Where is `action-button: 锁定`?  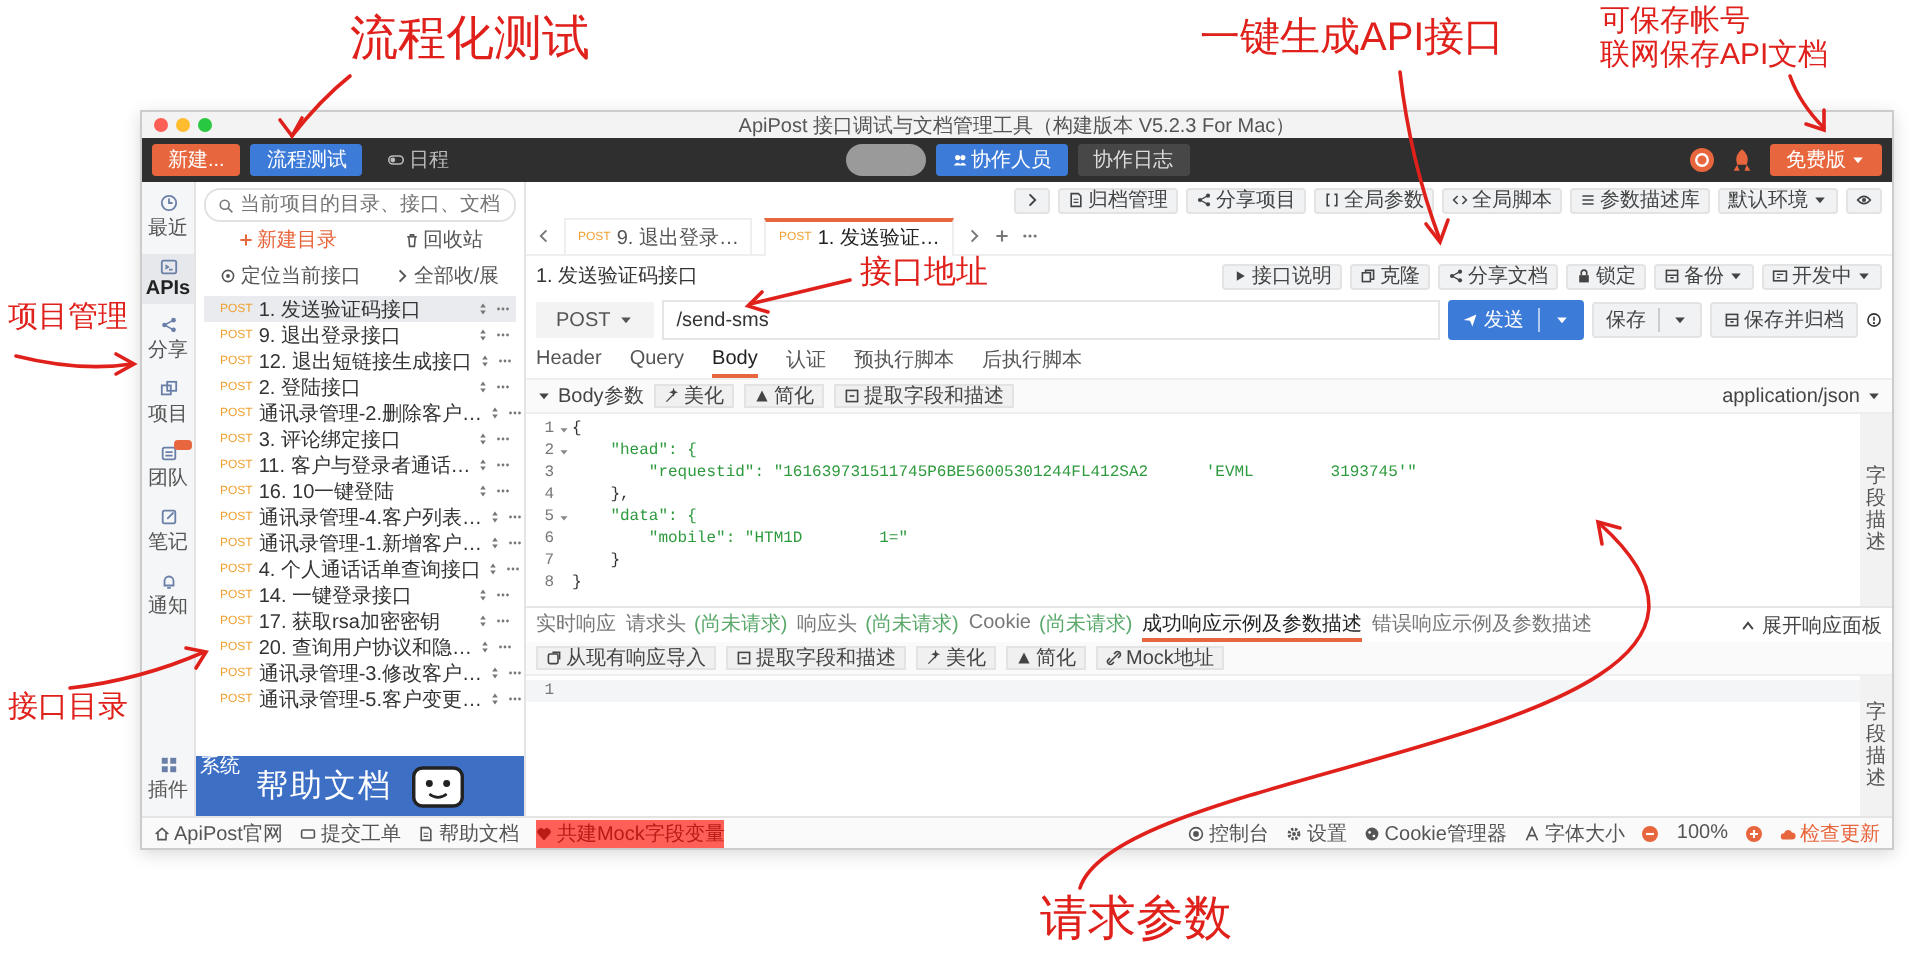
action-button: 锁定 is located at coordinates (1606, 276).